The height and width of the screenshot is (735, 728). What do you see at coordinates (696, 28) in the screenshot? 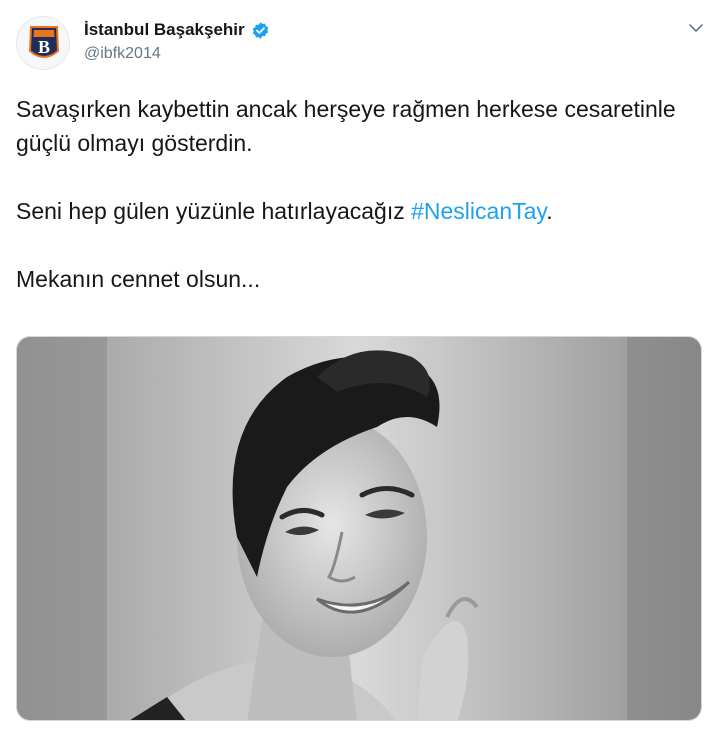
I see `chevron-down-icon` at bounding box center [696, 28].